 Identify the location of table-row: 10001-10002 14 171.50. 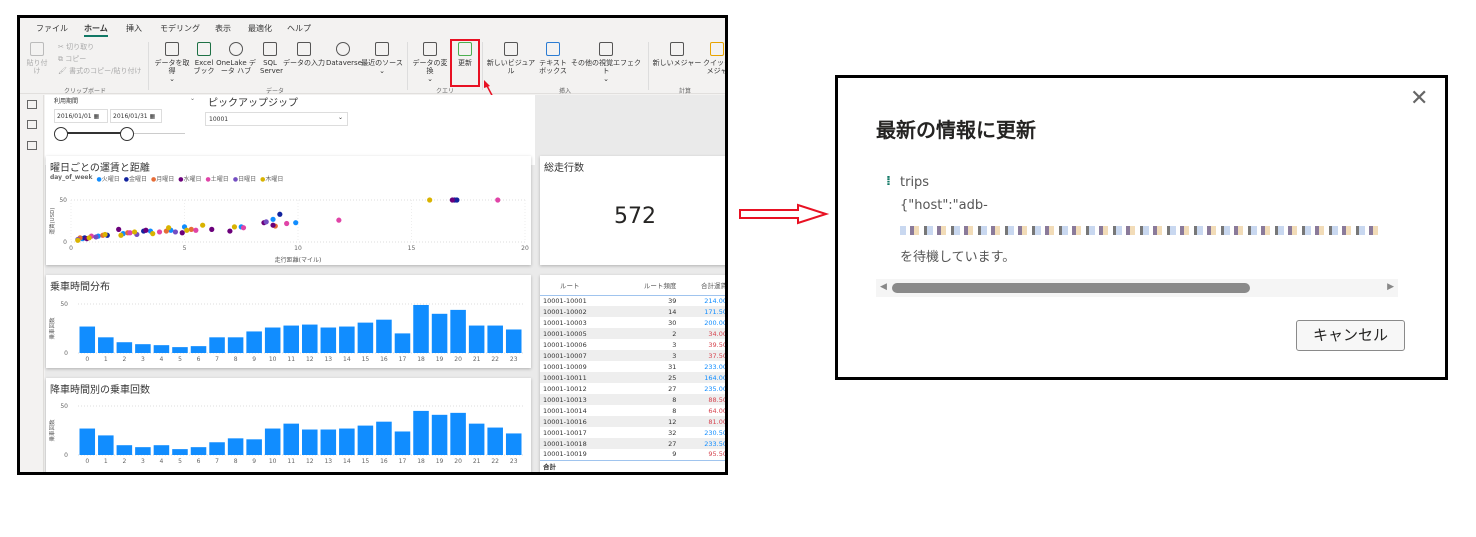
(632, 311).